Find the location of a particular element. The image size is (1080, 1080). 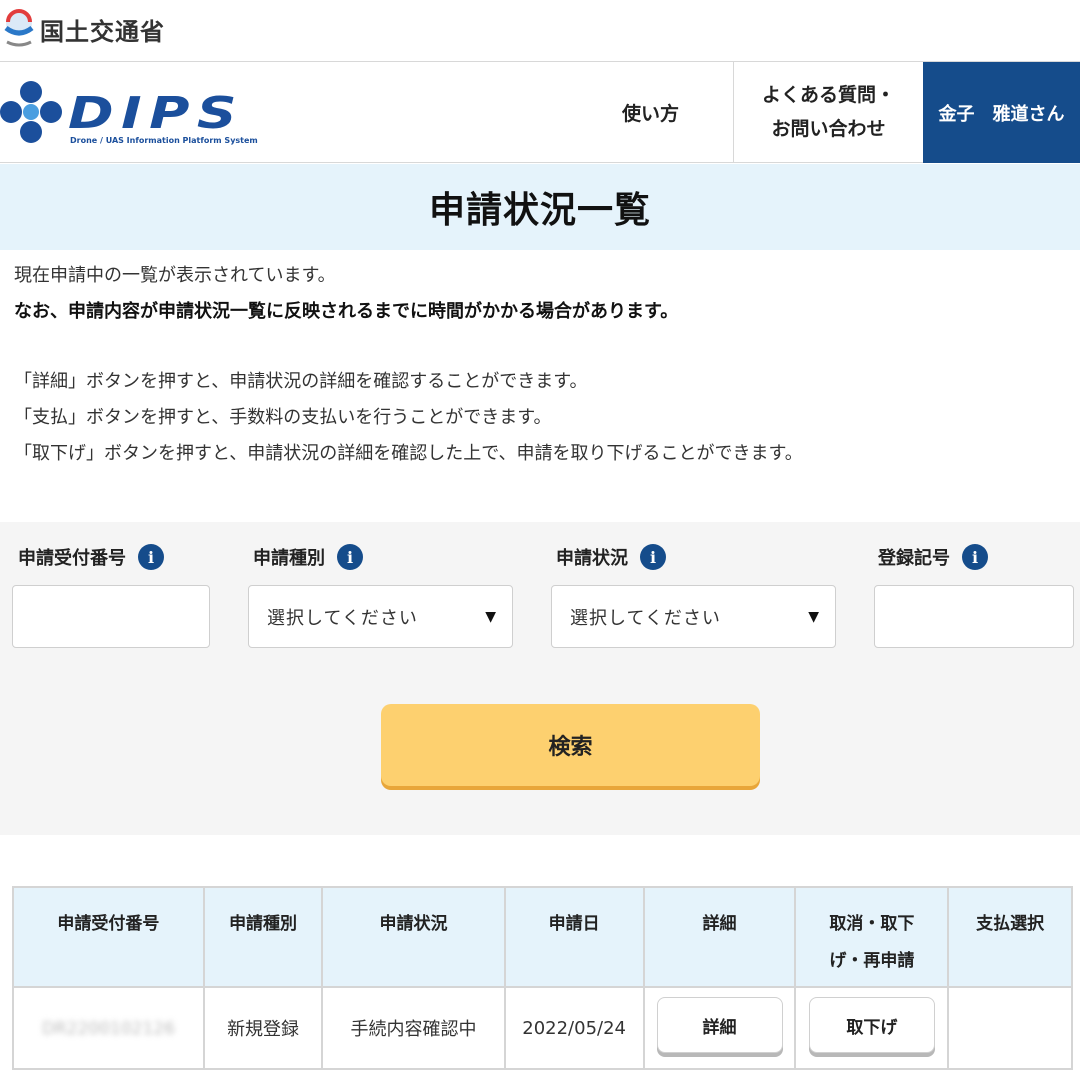

label-status: 申請状況 i is located at coordinates (611, 557).